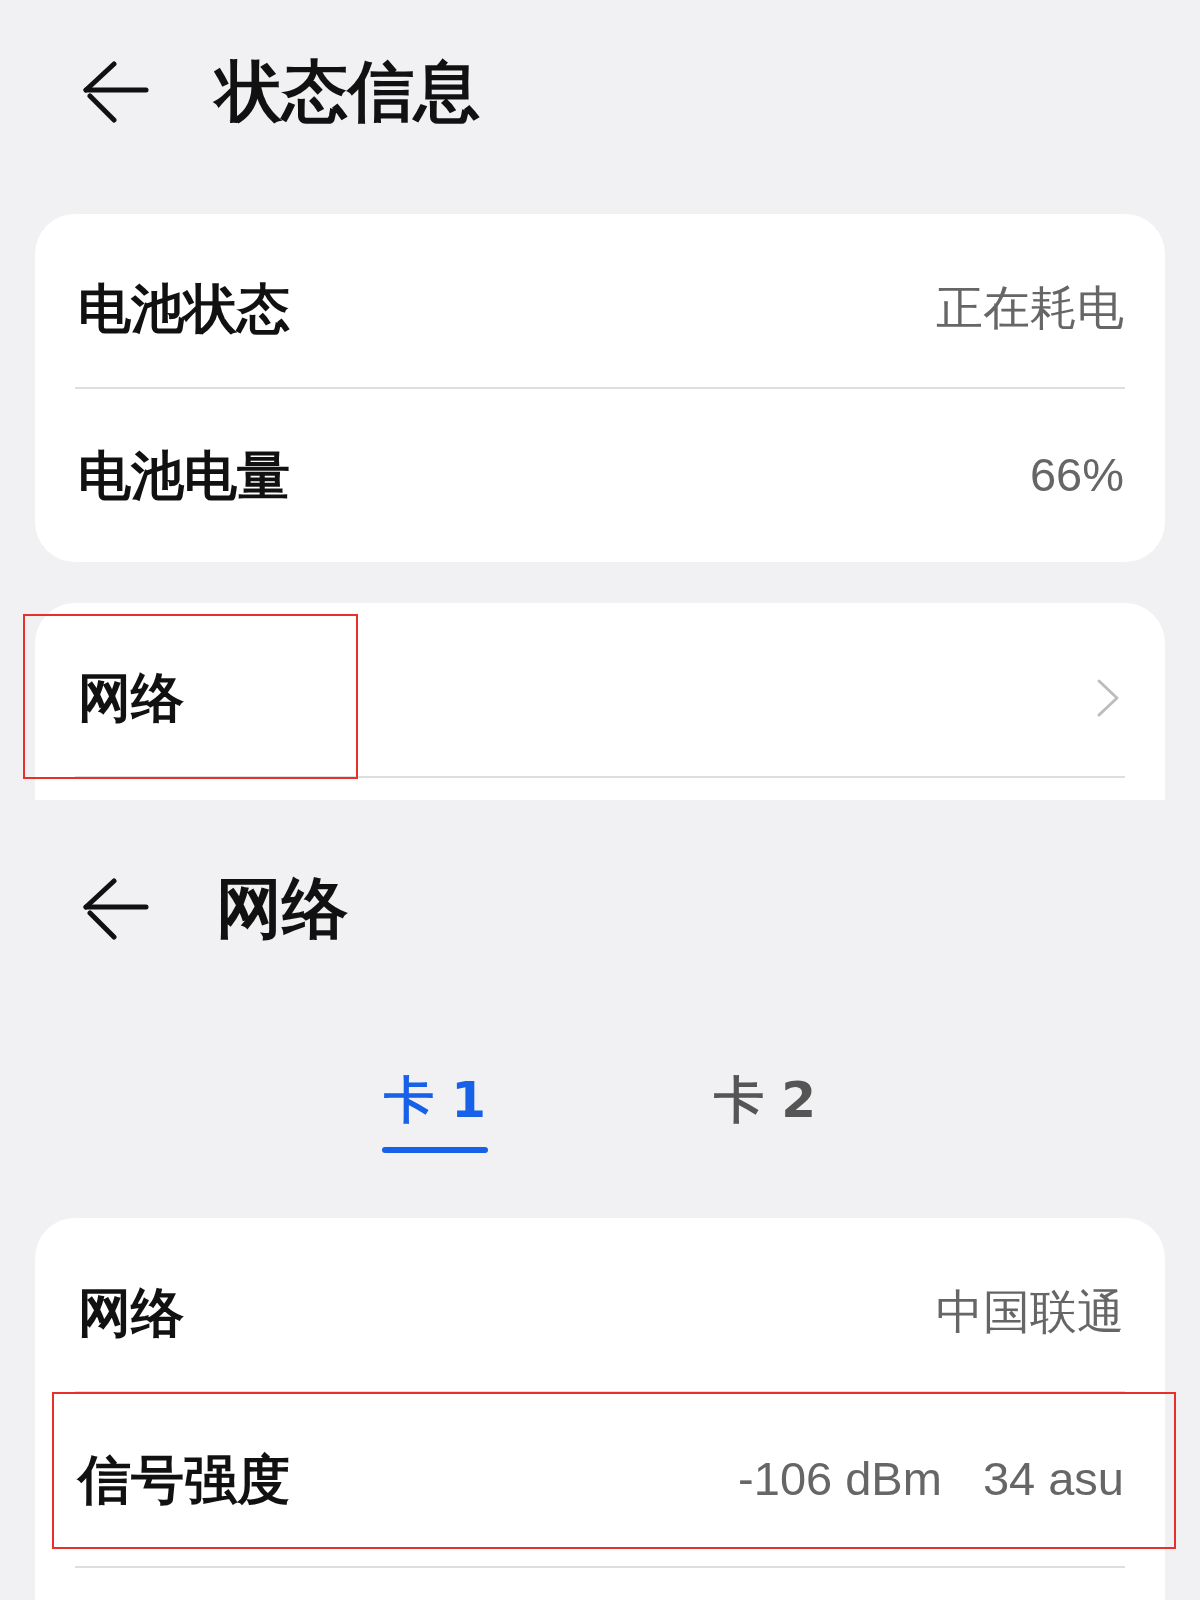 Image resolution: width=1200 pixels, height=1600 pixels. Describe the element at coordinates (765, 1106) in the screenshot. I see `sim-tab: 卡 2` at that location.